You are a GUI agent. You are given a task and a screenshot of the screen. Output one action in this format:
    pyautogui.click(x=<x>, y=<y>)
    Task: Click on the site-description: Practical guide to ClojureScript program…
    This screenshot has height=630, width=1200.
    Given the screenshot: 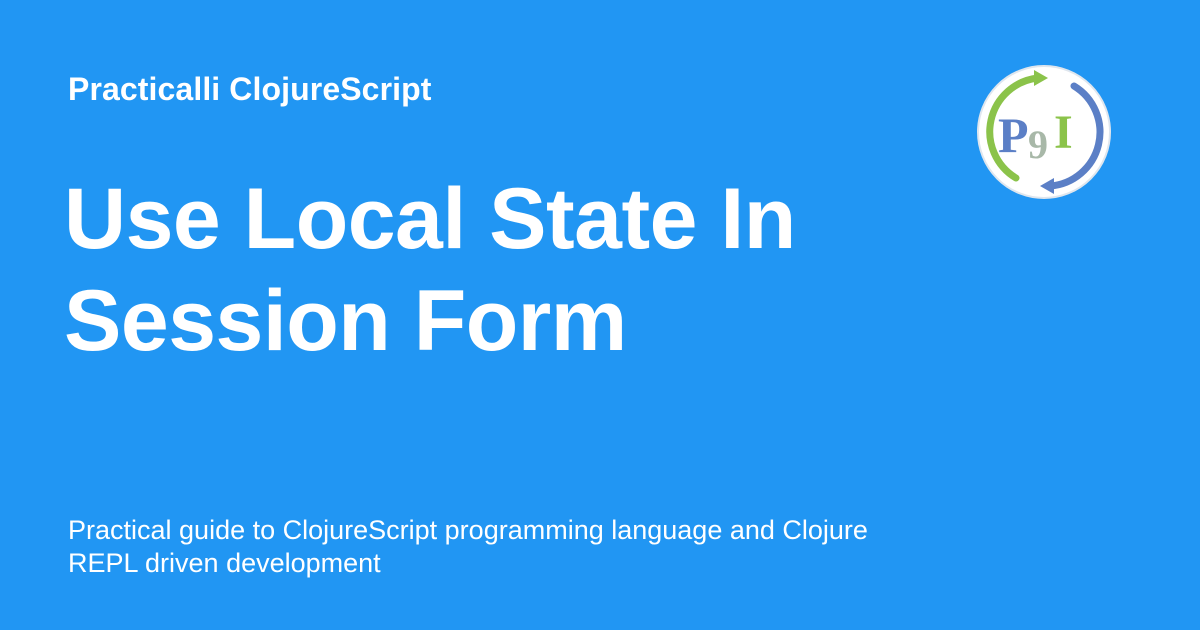 What is the action you would take?
    pyautogui.click(x=518, y=547)
    